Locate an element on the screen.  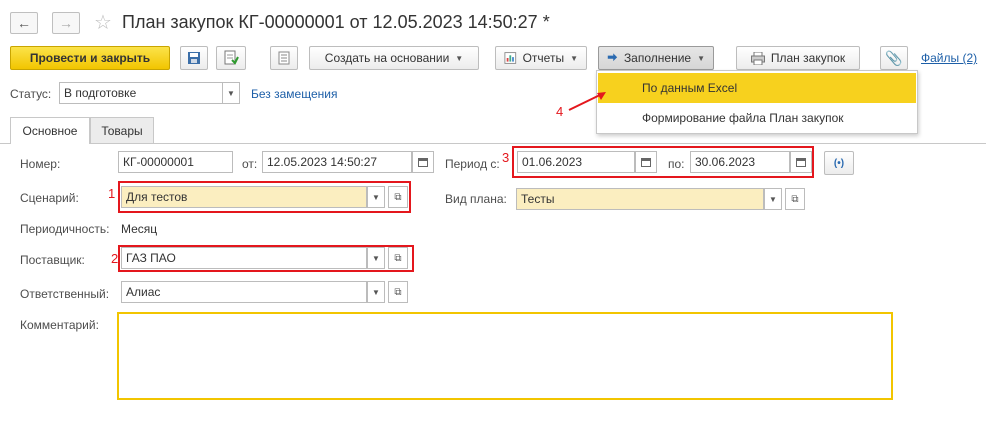
purchase-plan-label: План закупок is located at coordinates (808, 58).